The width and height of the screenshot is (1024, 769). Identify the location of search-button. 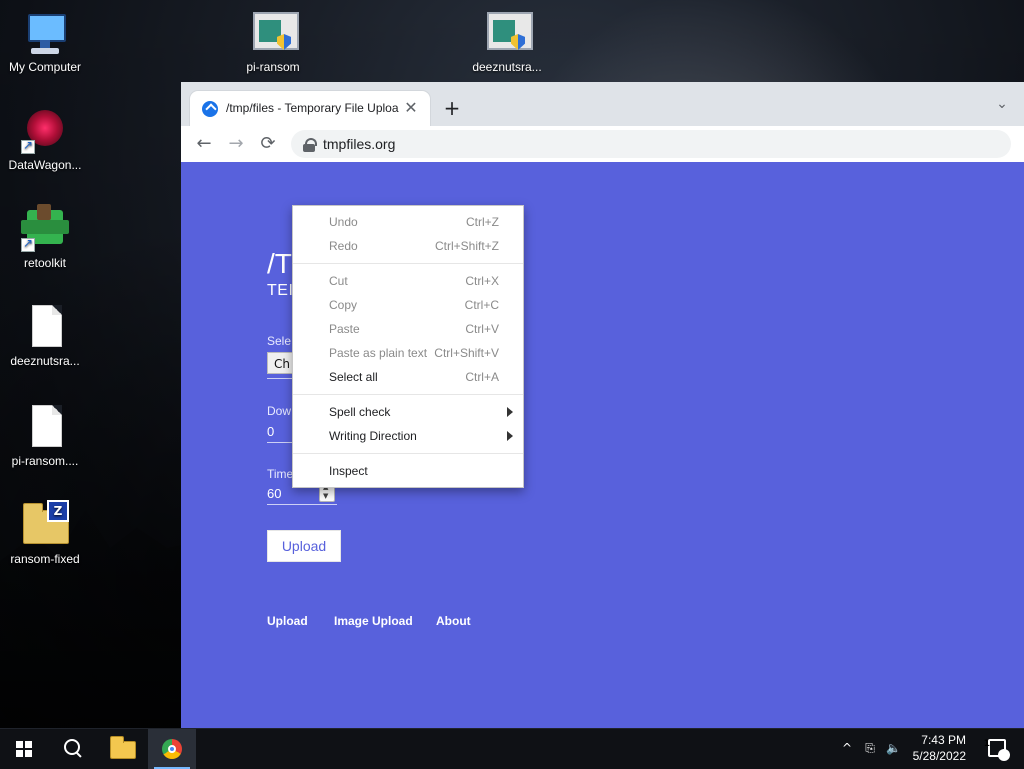
(72, 749).